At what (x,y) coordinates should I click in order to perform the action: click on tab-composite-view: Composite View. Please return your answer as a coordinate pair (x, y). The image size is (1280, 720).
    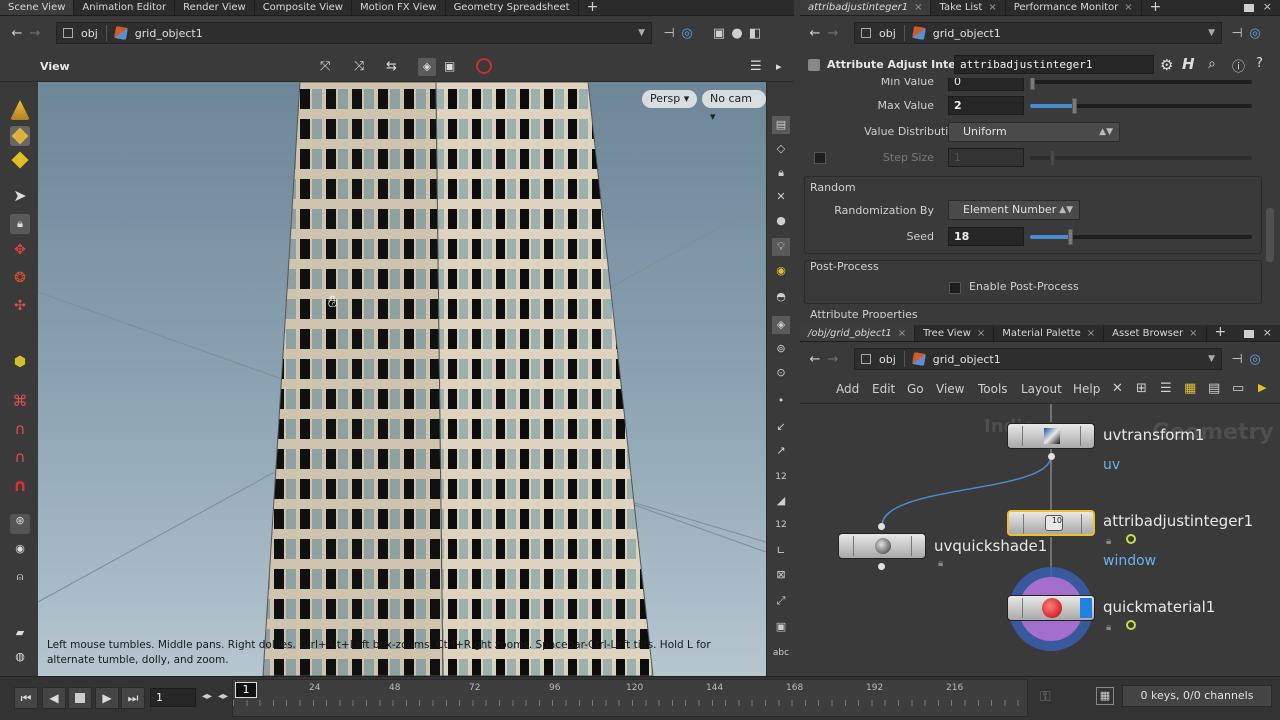
    Looking at the image, I should click on (303, 7).